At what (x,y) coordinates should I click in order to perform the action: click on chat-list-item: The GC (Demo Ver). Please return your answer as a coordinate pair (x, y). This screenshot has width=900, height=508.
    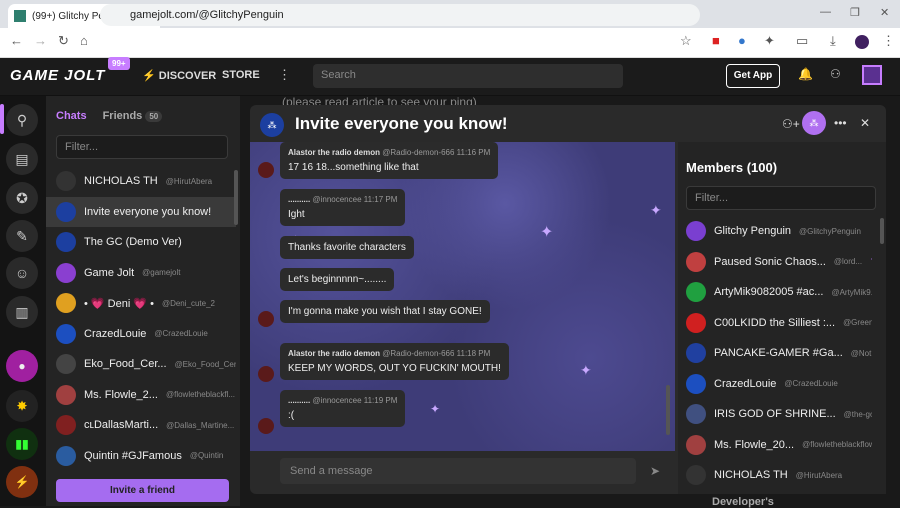
    Looking at the image, I should click on (141, 242).